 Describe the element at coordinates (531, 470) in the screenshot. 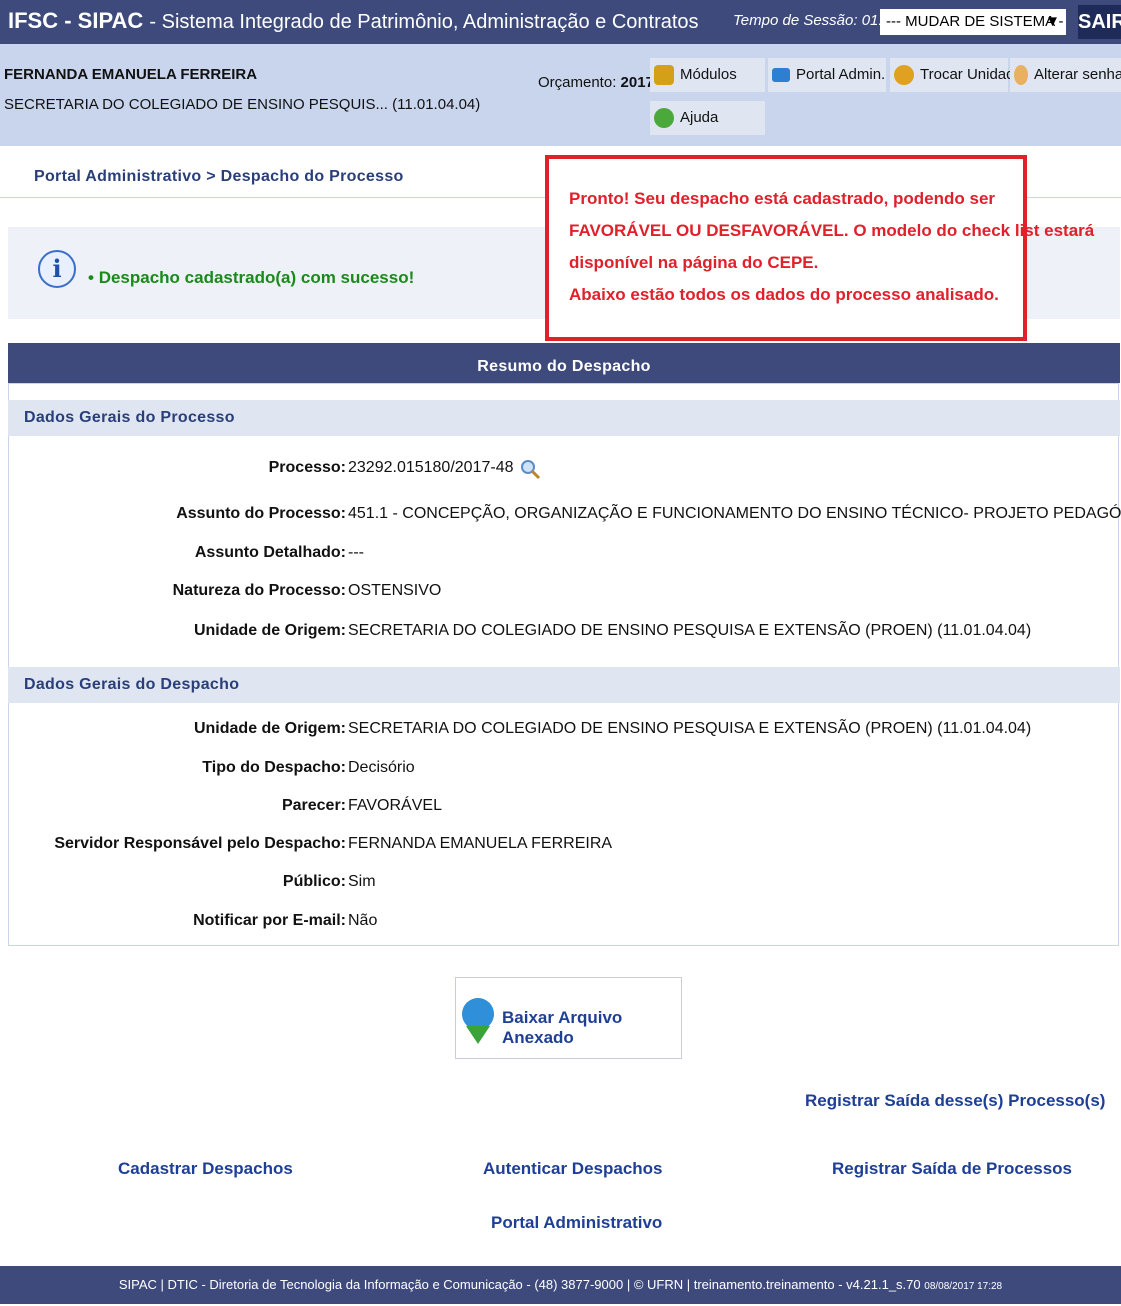

I see `magnifier-icon` at that location.